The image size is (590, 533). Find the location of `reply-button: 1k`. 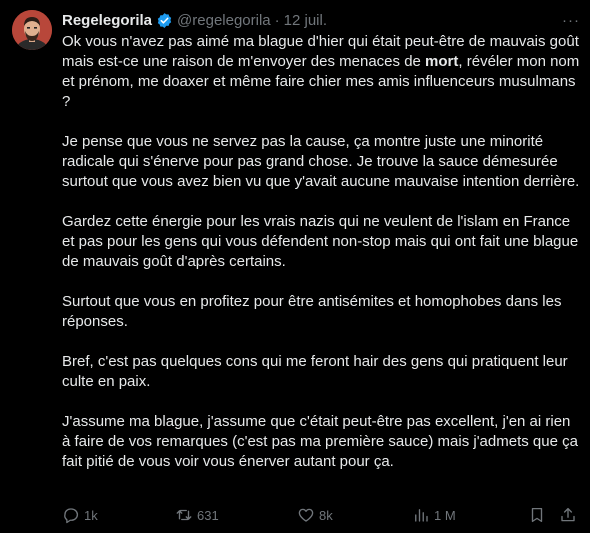

reply-button: 1k is located at coordinates (80, 515).